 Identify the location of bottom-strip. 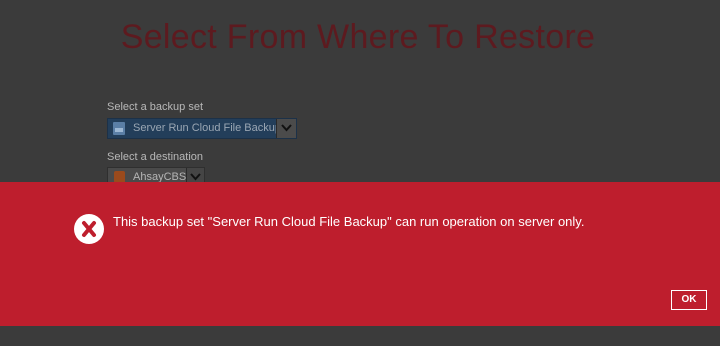
(360, 336).